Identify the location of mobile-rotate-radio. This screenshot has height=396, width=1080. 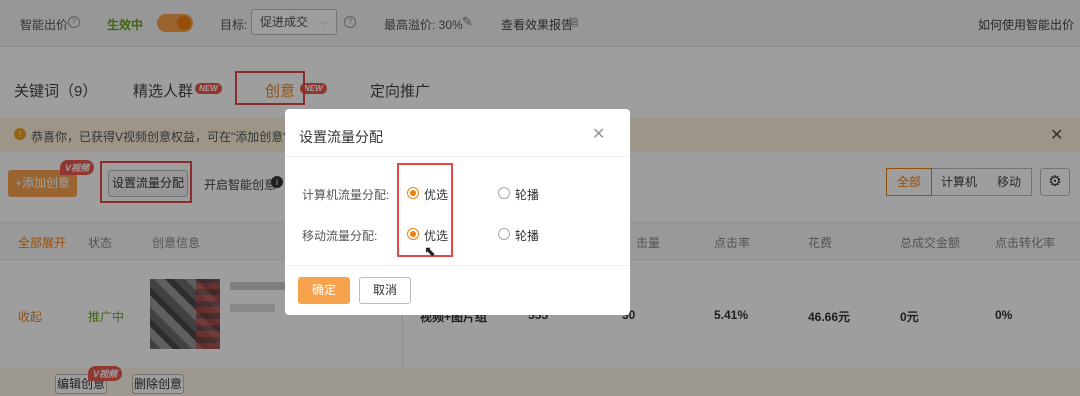
(504, 234).